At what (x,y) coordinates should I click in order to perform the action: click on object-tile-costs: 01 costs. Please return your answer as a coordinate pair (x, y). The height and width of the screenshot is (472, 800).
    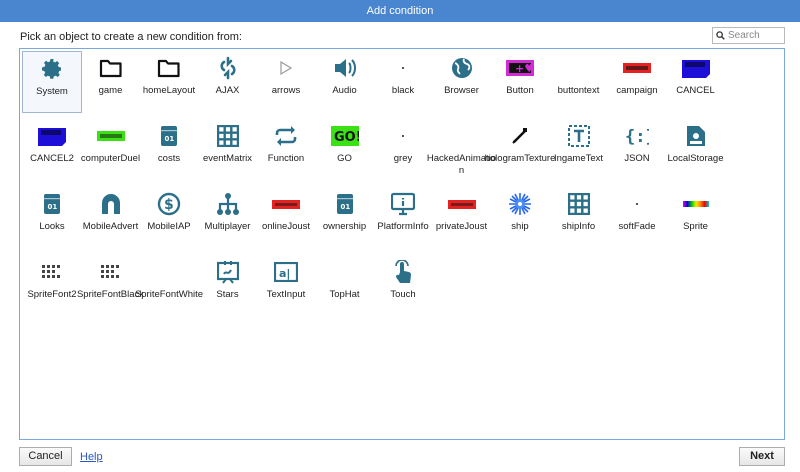
    Looking at the image, I should click on (169, 150).